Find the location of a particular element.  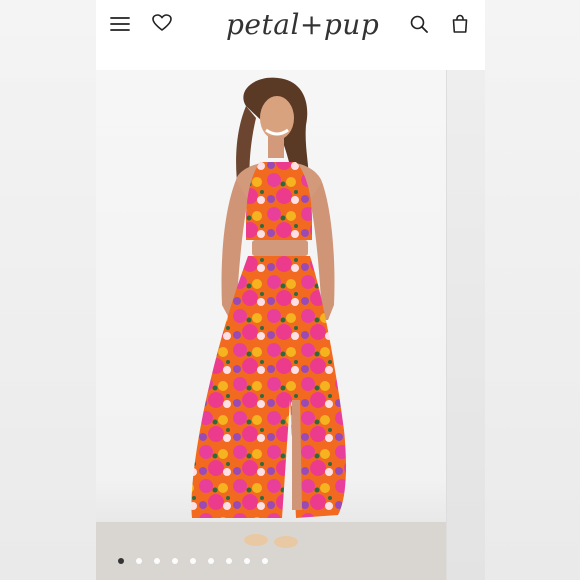

search-icon is located at coordinates (419, 24).